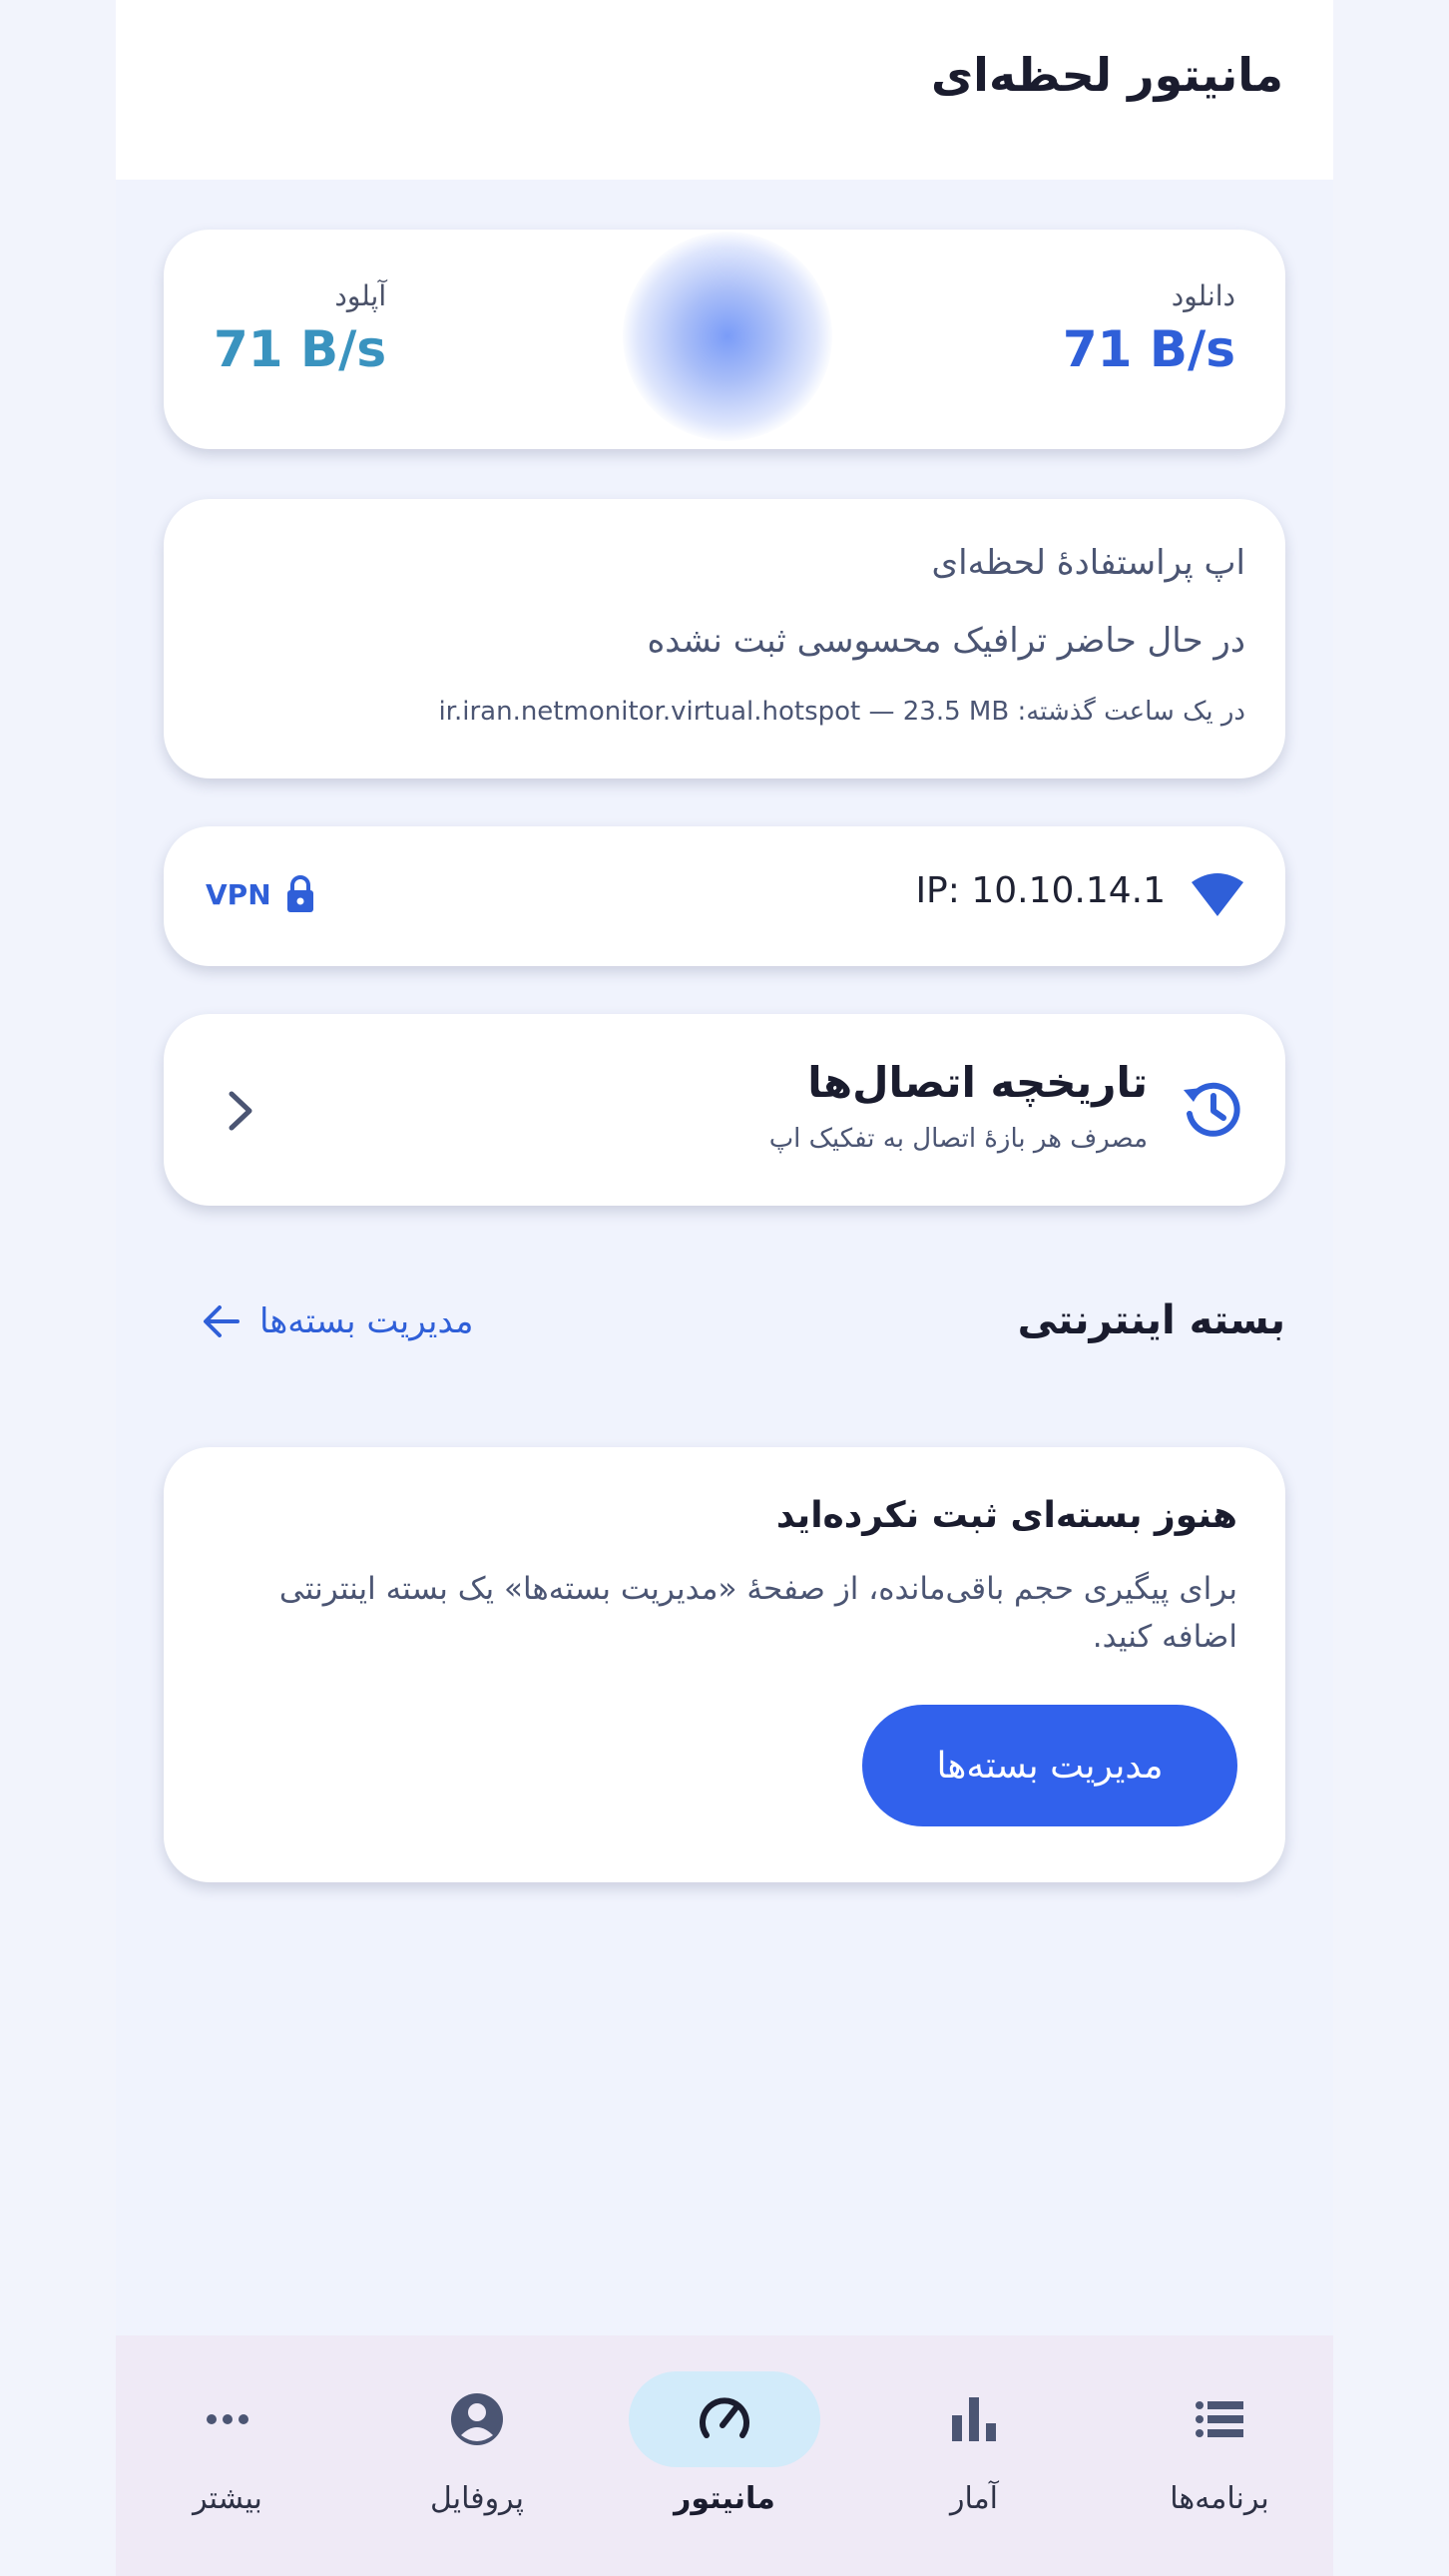  What do you see at coordinates (724, 90) in the screenshot?
I see `app-bar: مانیتور لحظه‌ای` at bounding box center [724, 90].